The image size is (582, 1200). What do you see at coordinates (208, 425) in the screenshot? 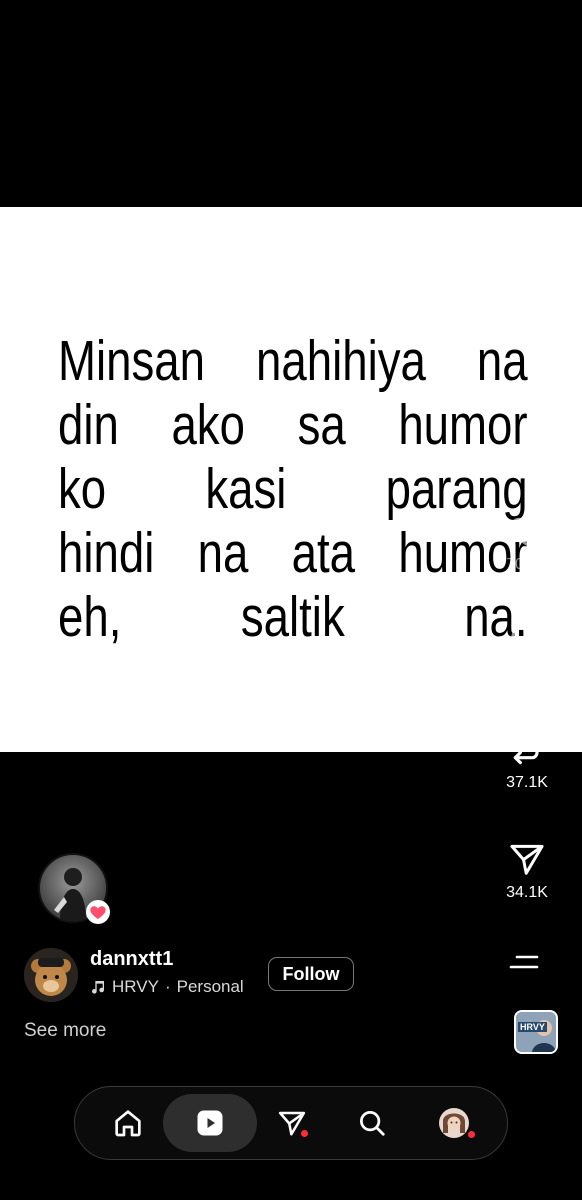
I see `quote-word: ako` at bounding box center [208, 425].